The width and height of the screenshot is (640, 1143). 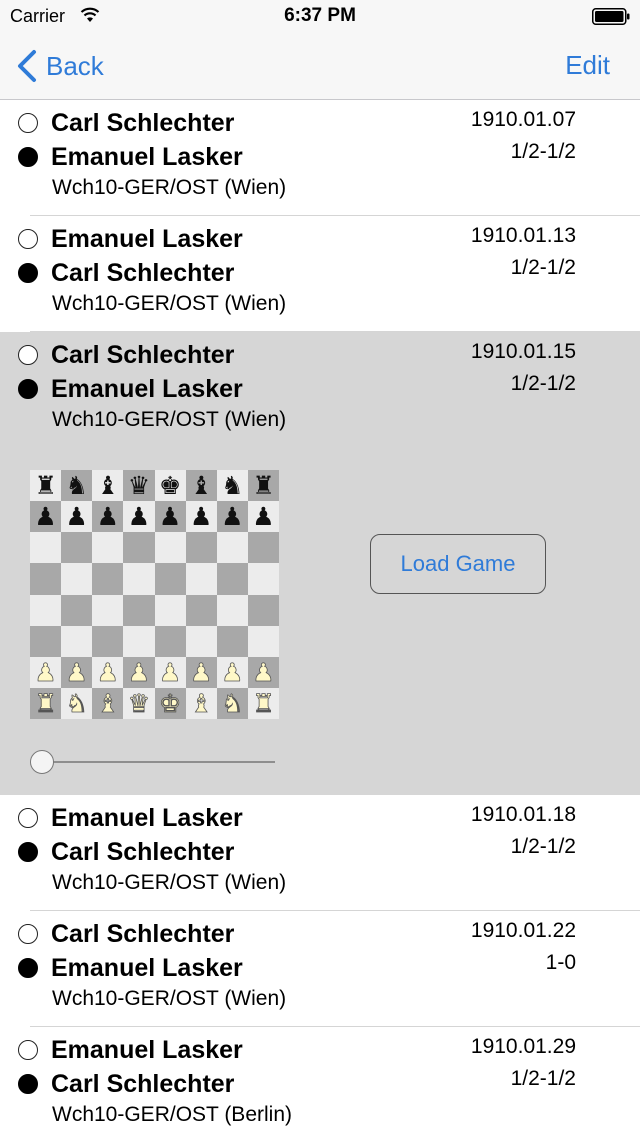 What do you see at coordinates (60, 66) in the screenshot?
I see `back-button: Back` at bounding box center [60, 66].